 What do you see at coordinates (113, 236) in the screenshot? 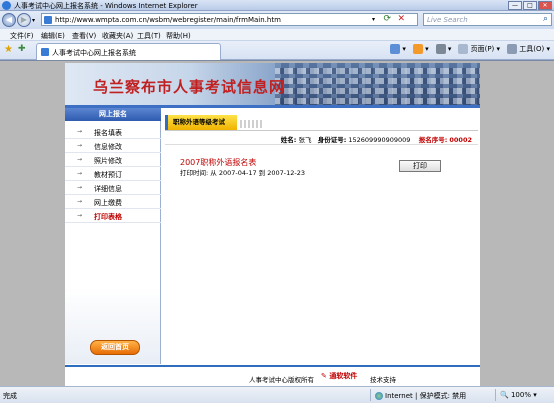
I see `sidebar: 网上报名 → 报名填表 → 信息修改 → 照片修改 → 教材预订 → 详细信息` at bounding box center [113, 236].